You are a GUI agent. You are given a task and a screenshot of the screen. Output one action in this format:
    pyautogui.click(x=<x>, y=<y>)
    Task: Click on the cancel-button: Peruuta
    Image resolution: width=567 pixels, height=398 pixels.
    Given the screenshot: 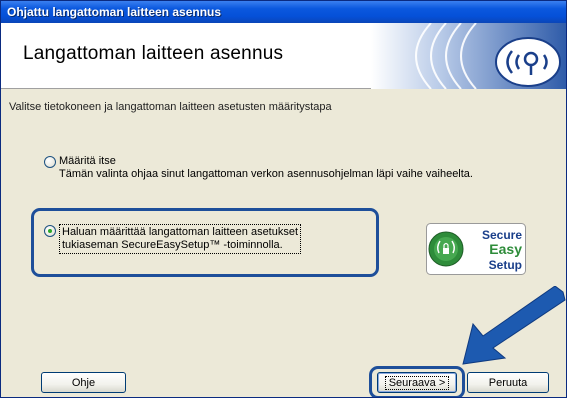 What is the action you would take?
    pyautogui.click(x=508, y=382)
    